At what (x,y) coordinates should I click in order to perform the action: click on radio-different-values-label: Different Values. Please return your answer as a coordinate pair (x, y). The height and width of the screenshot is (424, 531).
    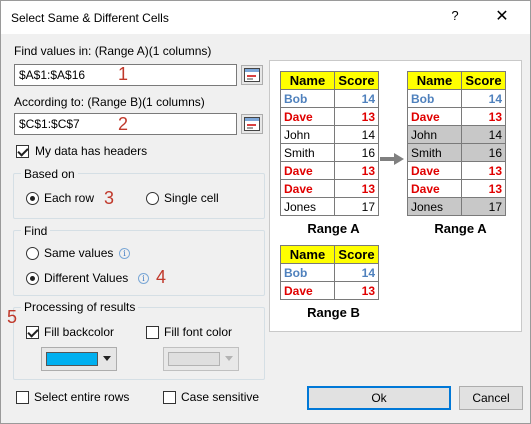
    Looking at the image, I should click on (86, 278).